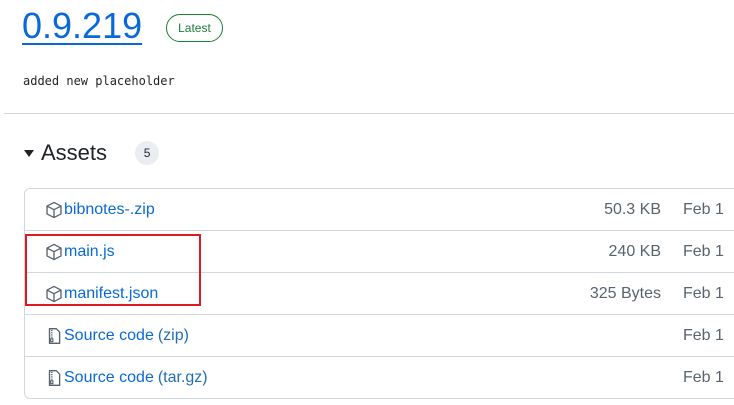 This screenshot has height=405, width=734. Describe the element at coordinates (182, 377) in the screenshot. I see `asset-format: (tar.gz)` at that location.